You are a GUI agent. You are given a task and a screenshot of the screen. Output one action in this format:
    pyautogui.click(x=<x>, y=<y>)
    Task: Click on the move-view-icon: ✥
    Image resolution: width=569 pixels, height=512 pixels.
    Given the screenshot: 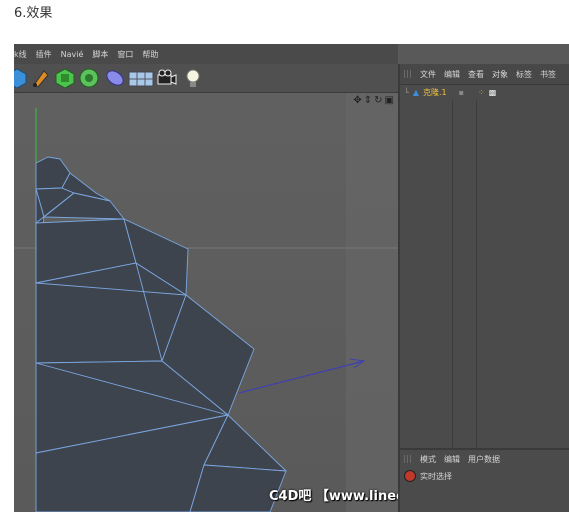 What is the action you would take?
    pyautogui.click(x=357, y=100)
    